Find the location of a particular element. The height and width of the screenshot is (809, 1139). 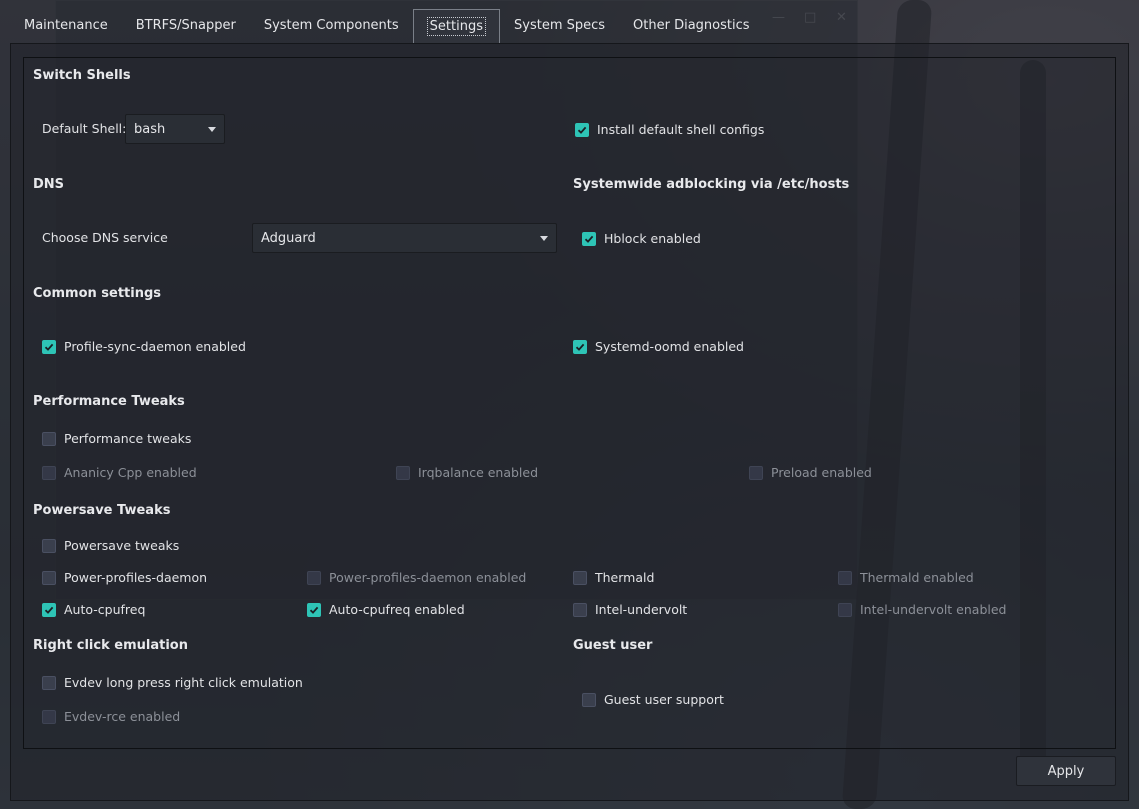

tab-btrfs-snapper: BTRFS/Snapper is located at coordinates (186, 26).